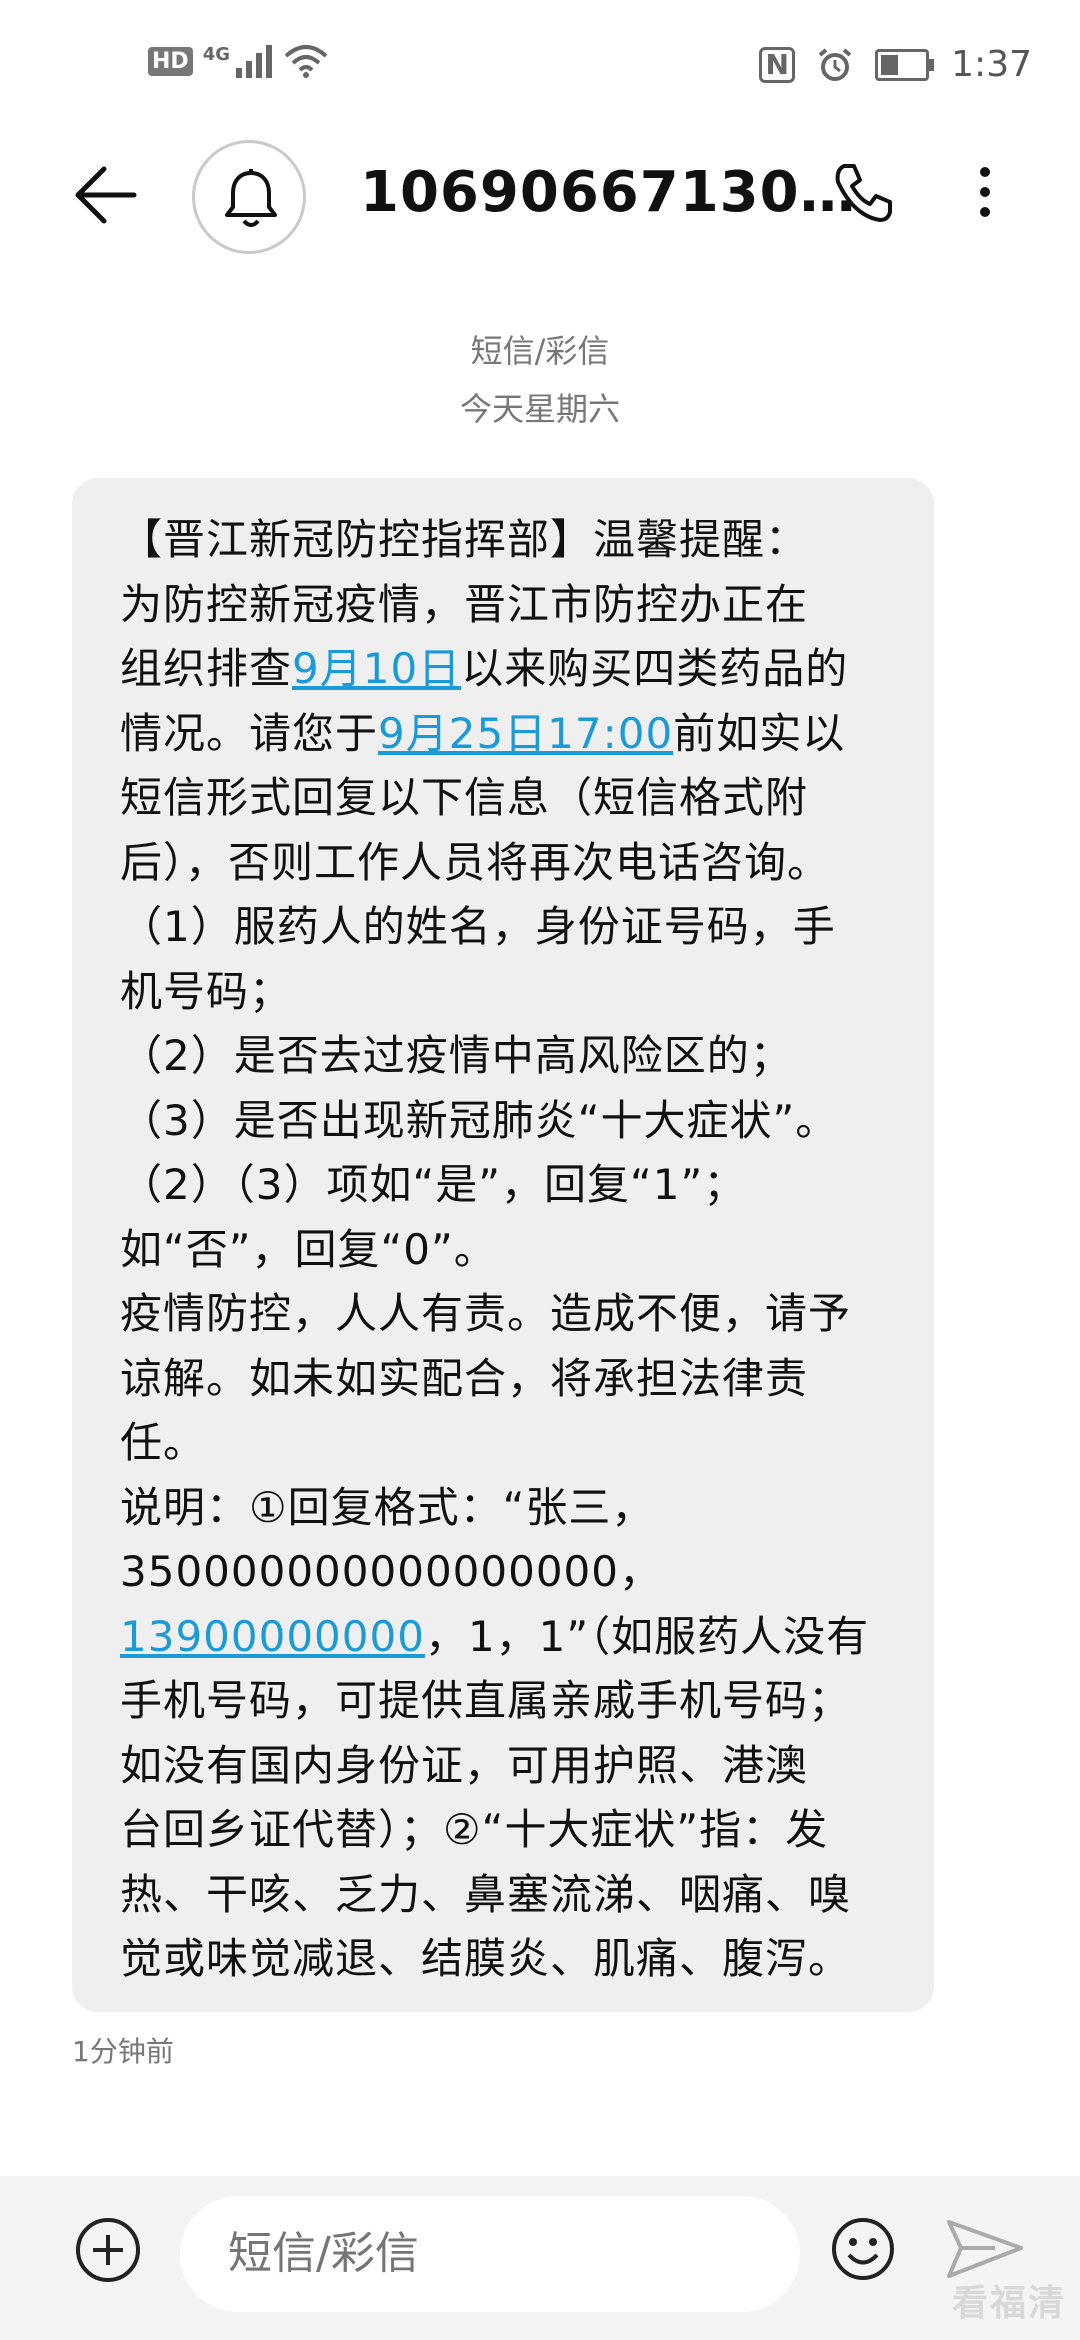  I want to click on hd-voice-icon: HD, so click(170, 61).